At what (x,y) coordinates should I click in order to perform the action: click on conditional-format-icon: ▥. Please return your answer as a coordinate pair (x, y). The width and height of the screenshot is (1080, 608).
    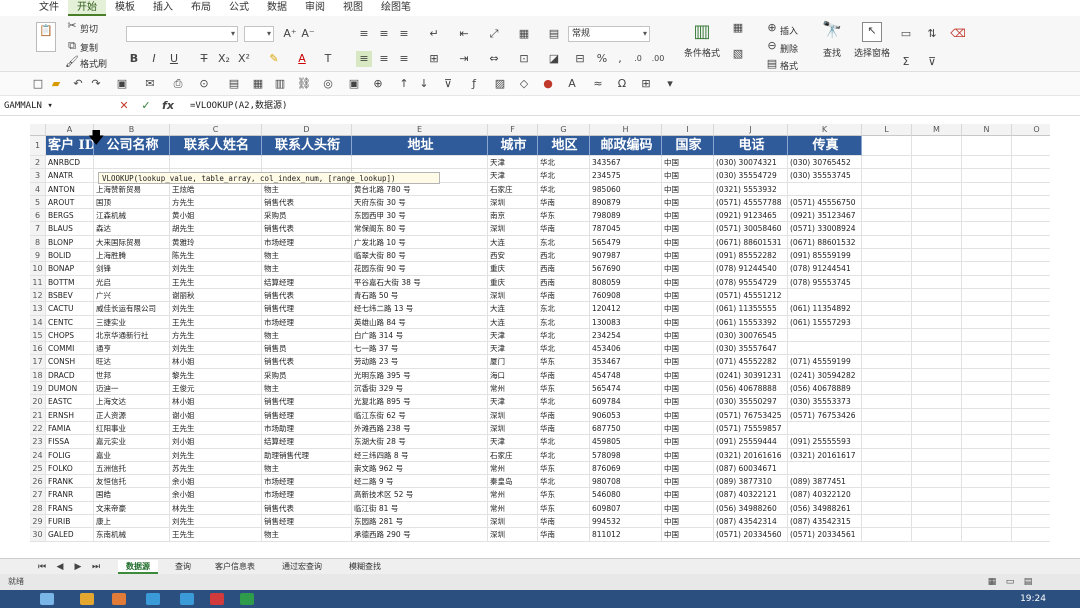
    Looking at the image, I should click on (702, 32).